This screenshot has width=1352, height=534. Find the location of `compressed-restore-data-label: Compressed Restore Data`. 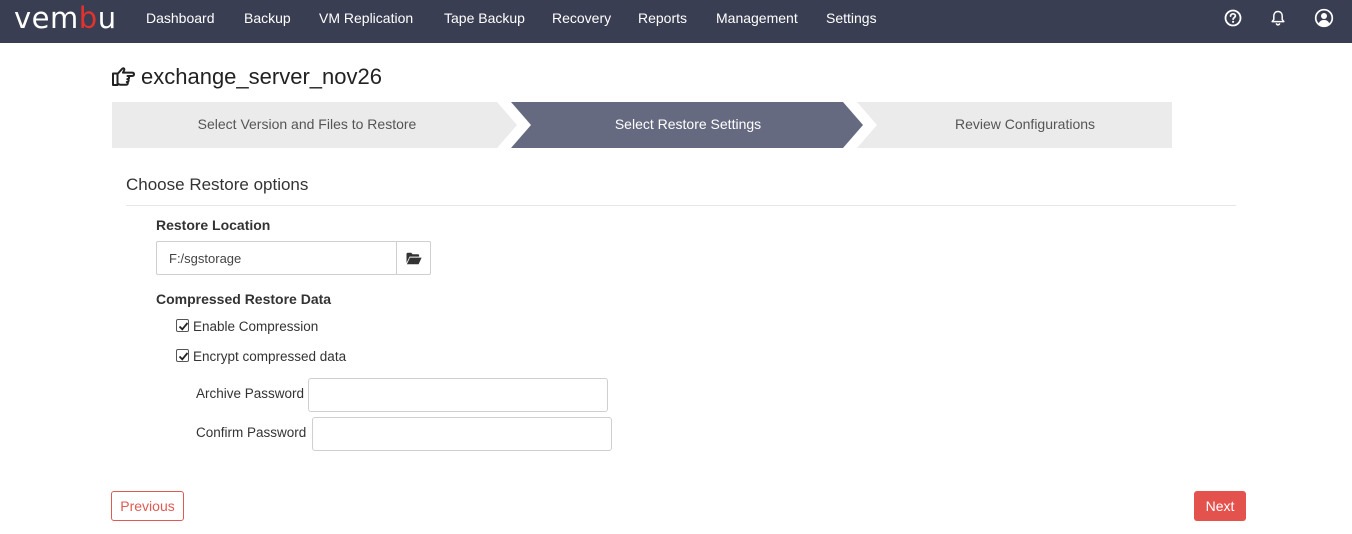

compressed-restore-data-label: Compressed Restore Data is located at coordinates (244, 299).